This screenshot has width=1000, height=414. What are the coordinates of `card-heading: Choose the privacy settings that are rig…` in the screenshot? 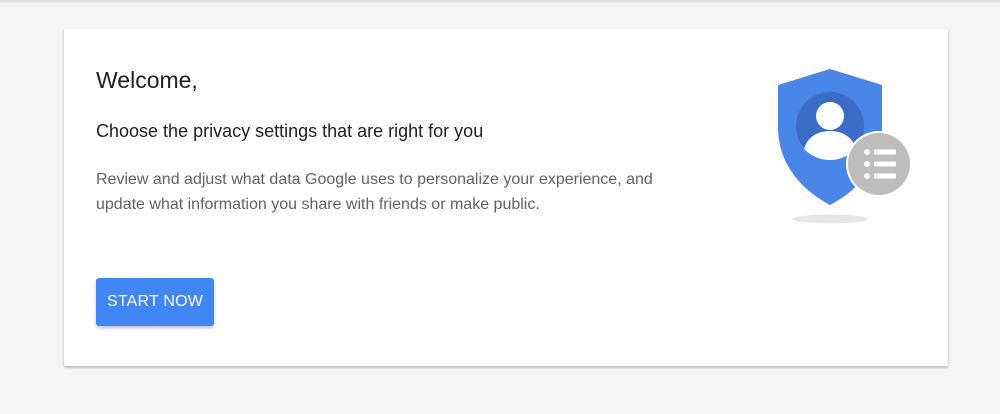 It's located at (290, 131).